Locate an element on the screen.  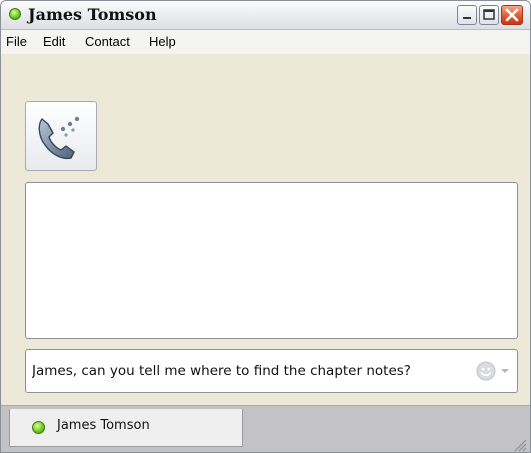
tab-strip: James Tomson is located at coordinates (265, 429).